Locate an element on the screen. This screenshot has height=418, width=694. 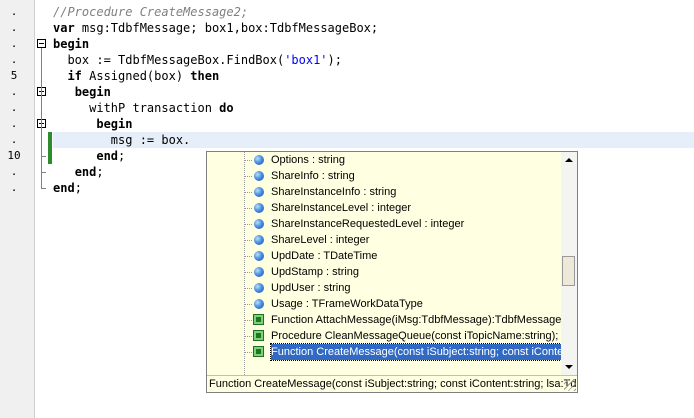
fold-collapse-icon is located at coordinates (41, 43).